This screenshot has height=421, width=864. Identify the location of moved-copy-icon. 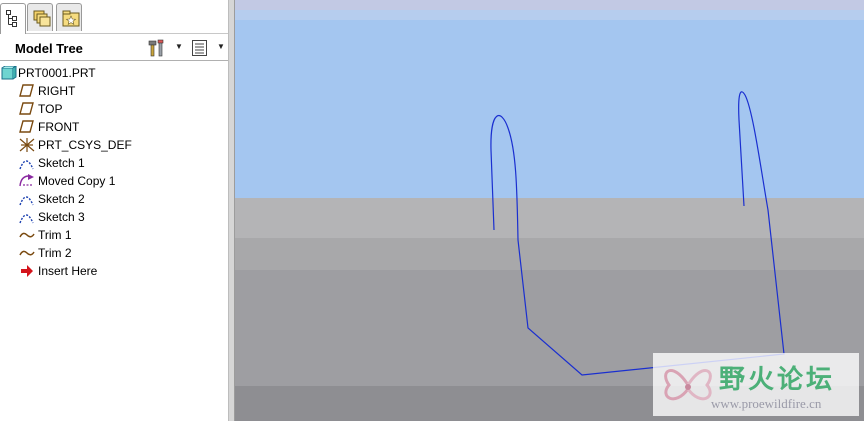
(26, 180).